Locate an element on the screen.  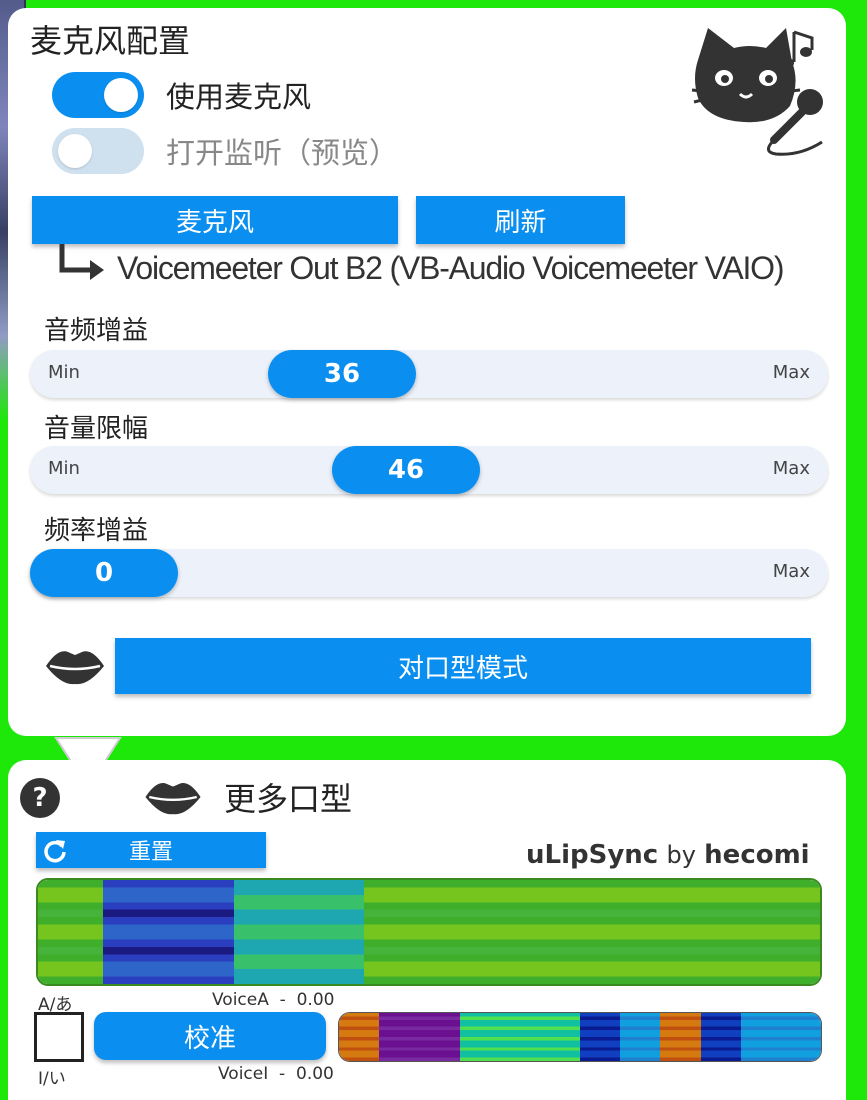
monitor-label: 打开监听（预览） is located at coordinates (282, 153).